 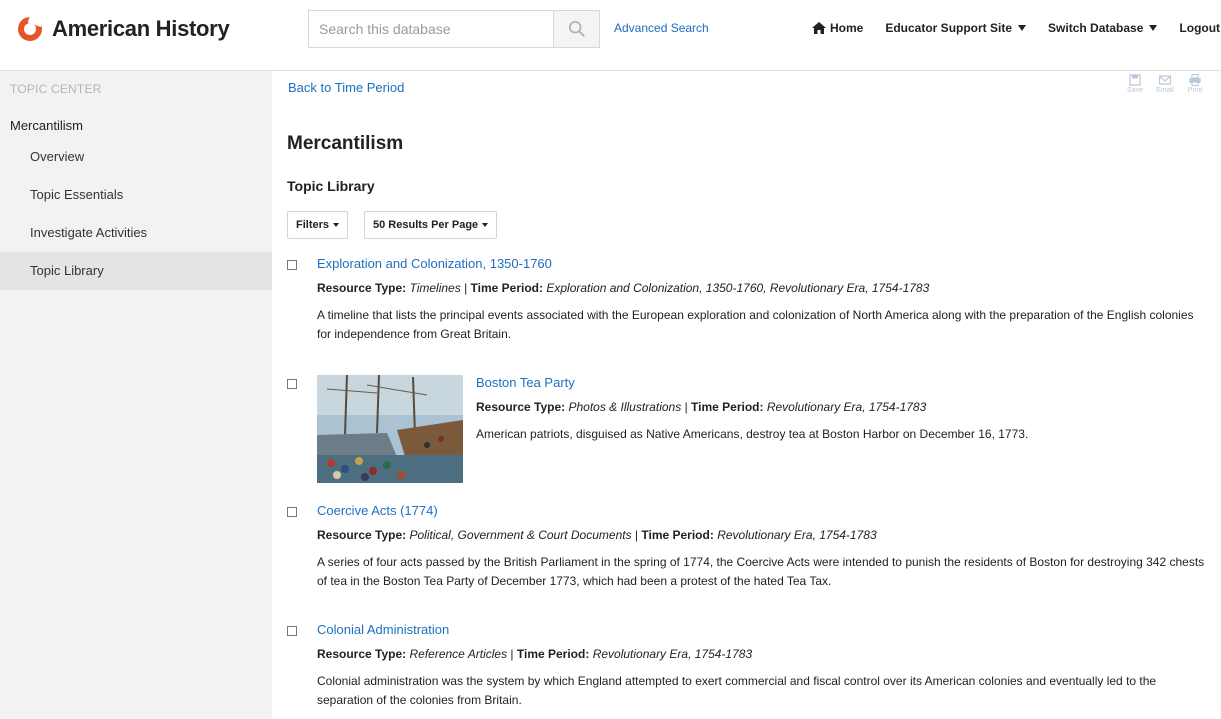 What do you see at coordinates (1135, 90) in the screenshot?
I see `save-label: Save` at bounding box center [1135, 90].